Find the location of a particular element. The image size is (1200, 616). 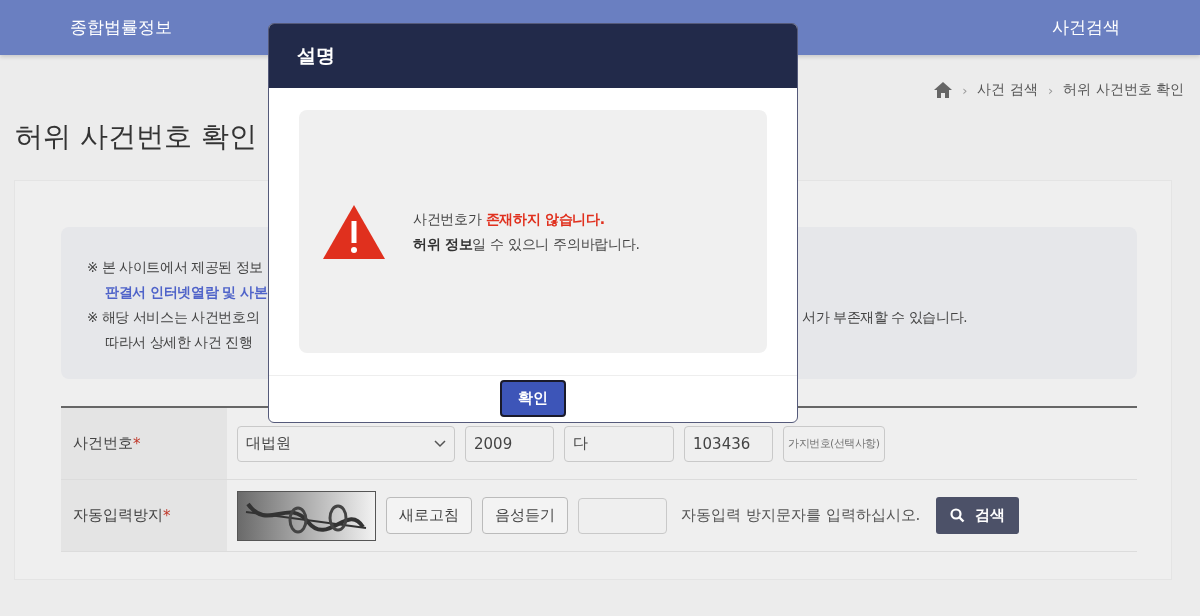

breadcrumb-item: 허위 사건번호 확인 is located at coordinates (1123, 90).